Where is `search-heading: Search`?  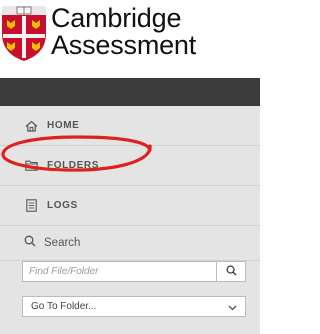
search-heading: Search is located at coordinates (130, 243).